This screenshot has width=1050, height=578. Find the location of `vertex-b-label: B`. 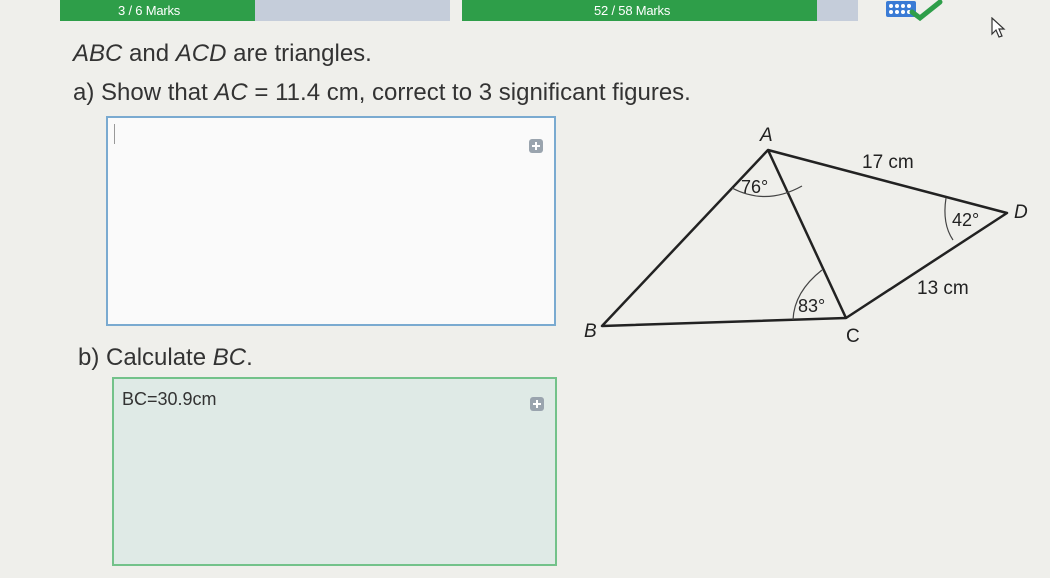

vertex-b-label: B is located at coordinates (590, 331).